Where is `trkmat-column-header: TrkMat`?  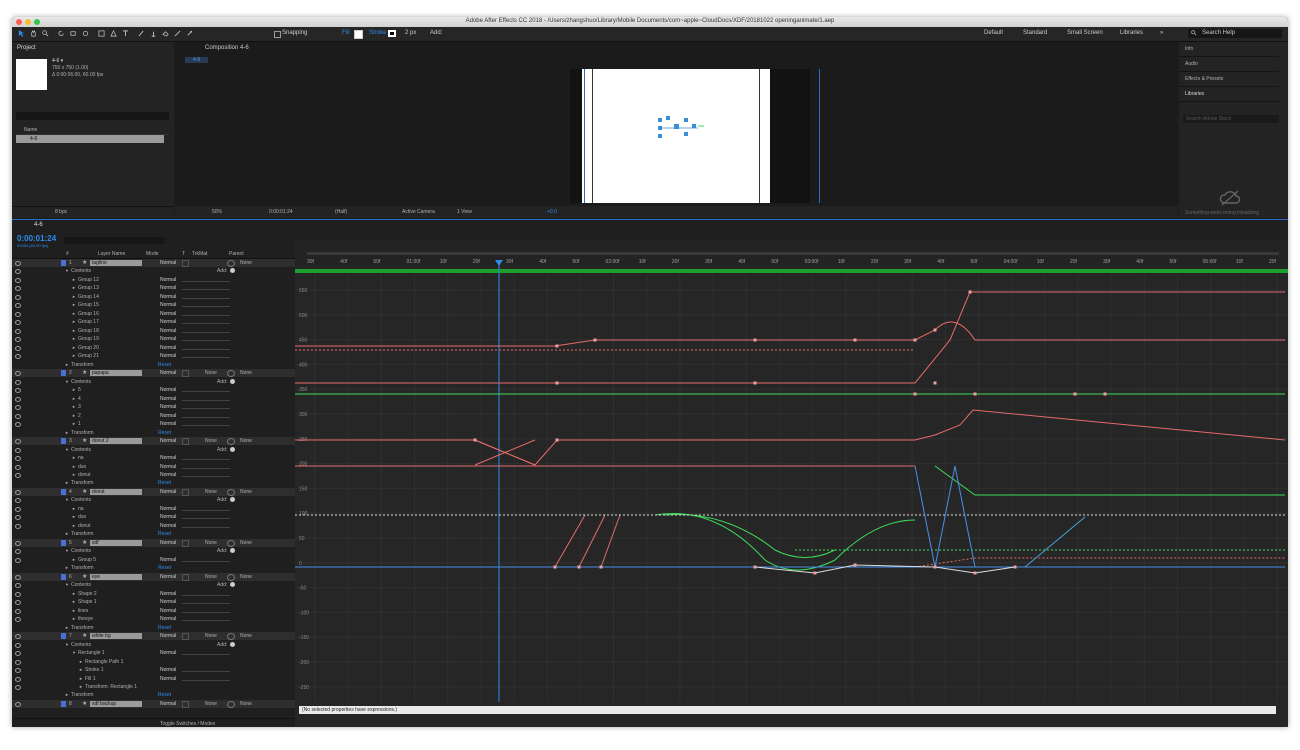
trkmat-column-header: TrkMat is located at coordinates (199, 254).